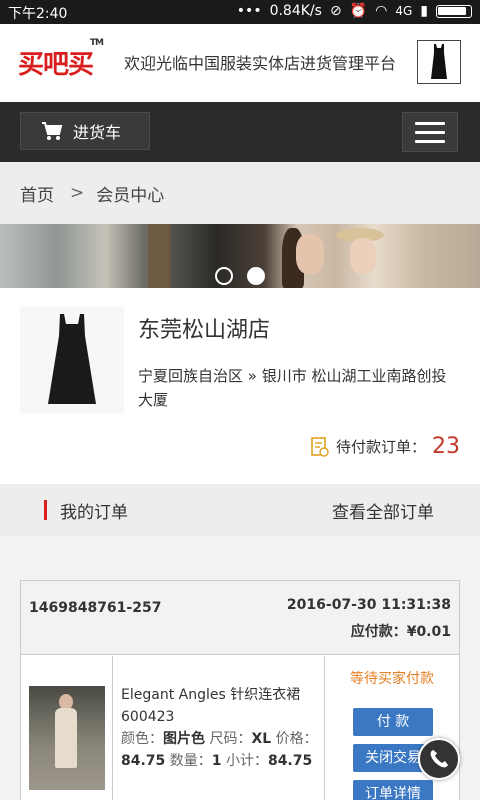 The width and height of the screenshot is (480, 800). What do you see at coordinates (368, 605) in the screenshot?
I see `order-datetime: 2016-07-30 11:31:38` at bounding box center [368, 605].